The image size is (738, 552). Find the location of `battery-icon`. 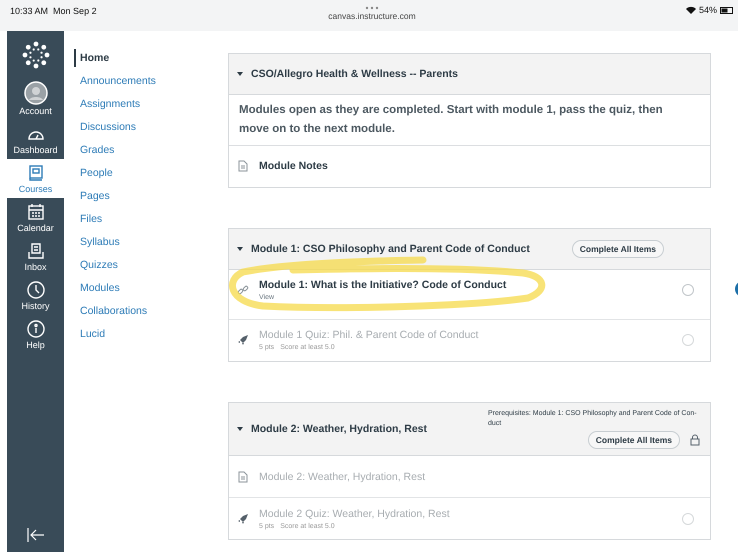

battery-icon is located at coordinates (727, 10).